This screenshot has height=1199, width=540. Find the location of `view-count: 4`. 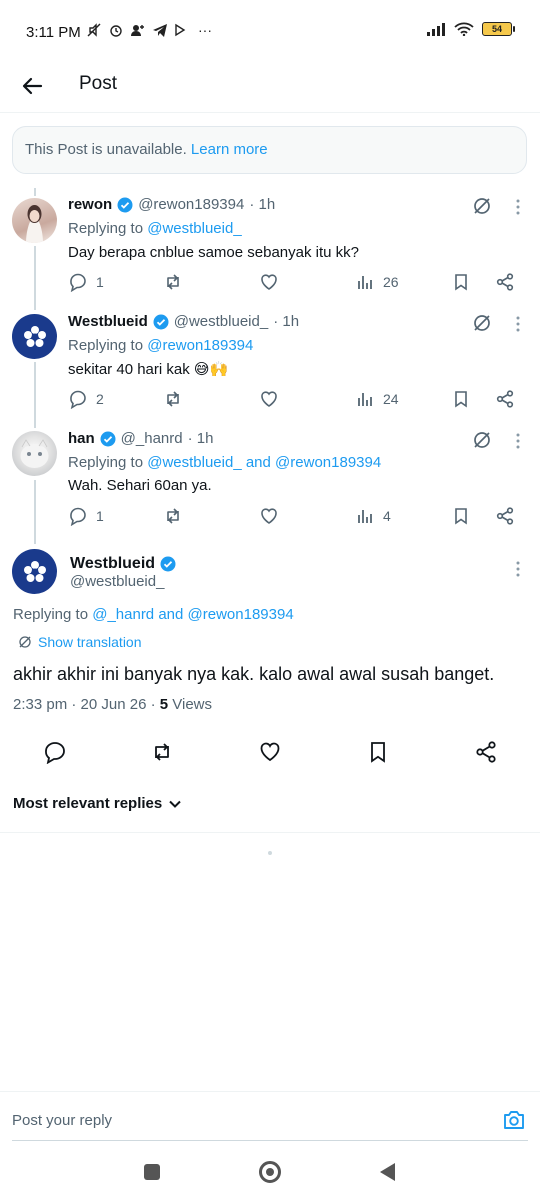

view-count: 4 is located at coordinates (387, 516).